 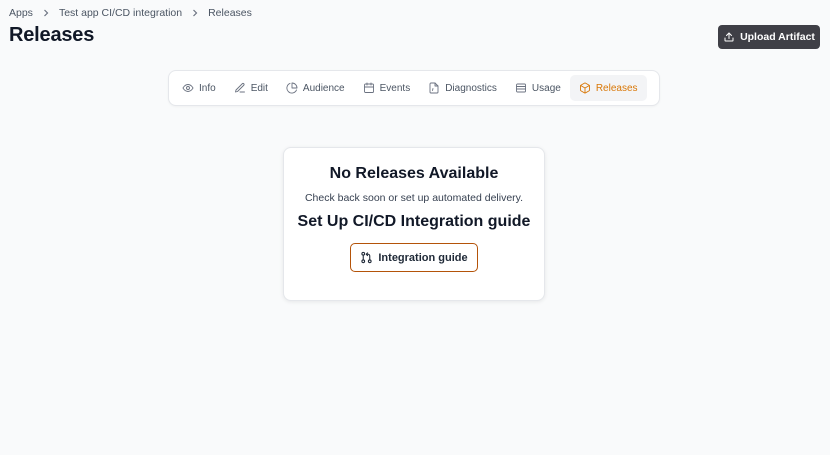 I want to click on tab-audience: Audience, so click(x=315, y=88).